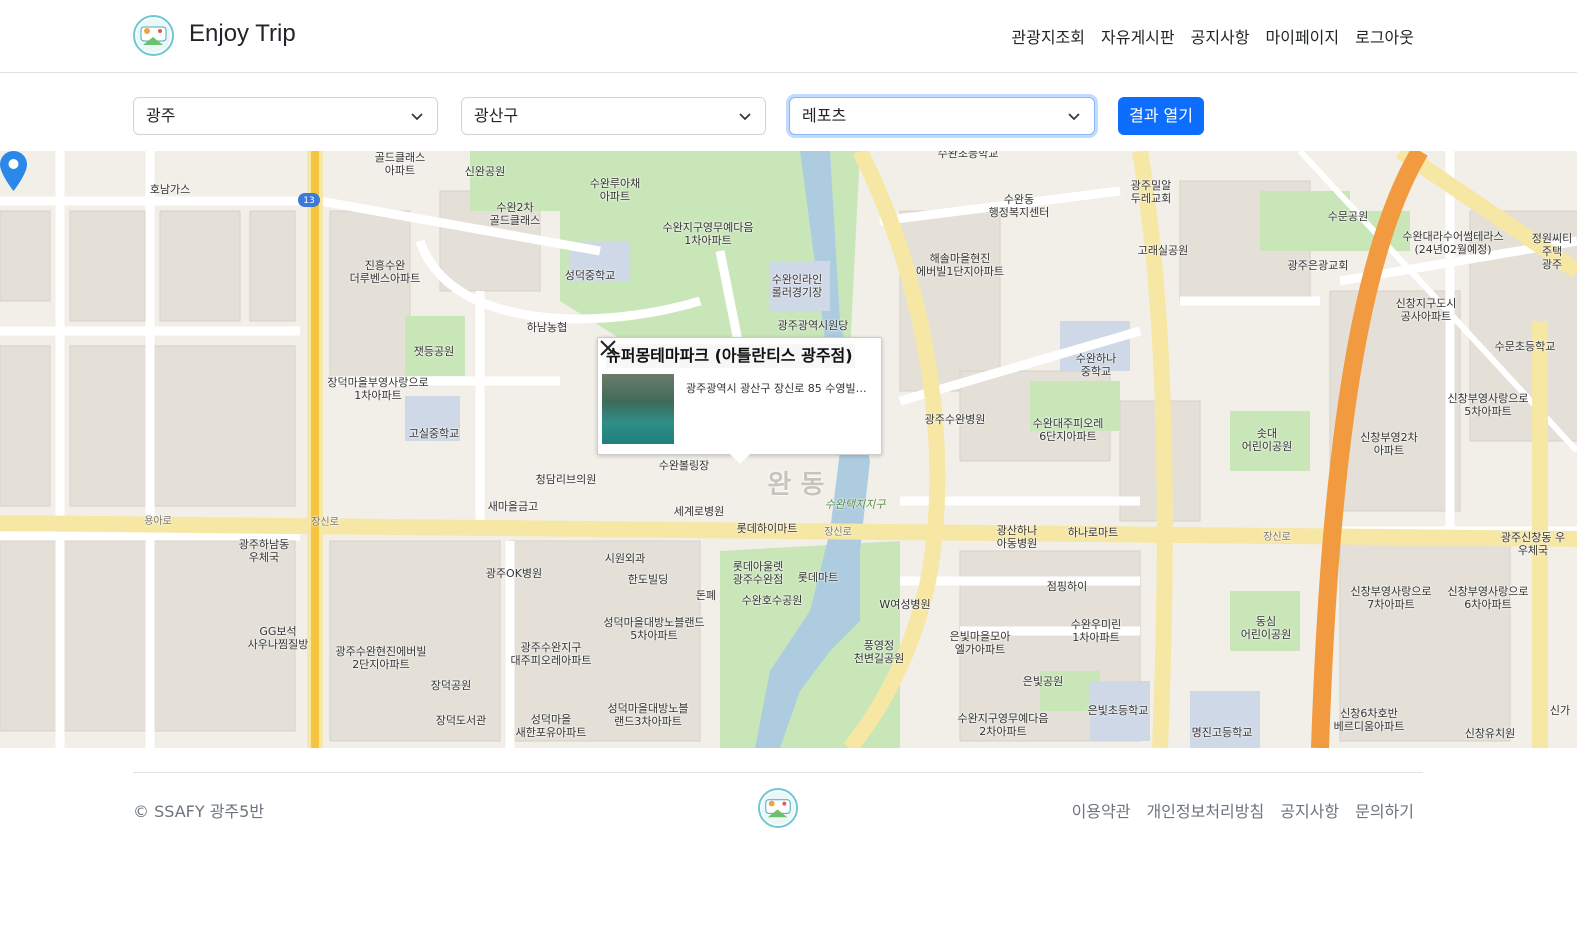 The image size is (1577, 939). Describe the element at coordinates (1043, 681) in the screenshot. I see `map-label: 은빛공원` at that location.